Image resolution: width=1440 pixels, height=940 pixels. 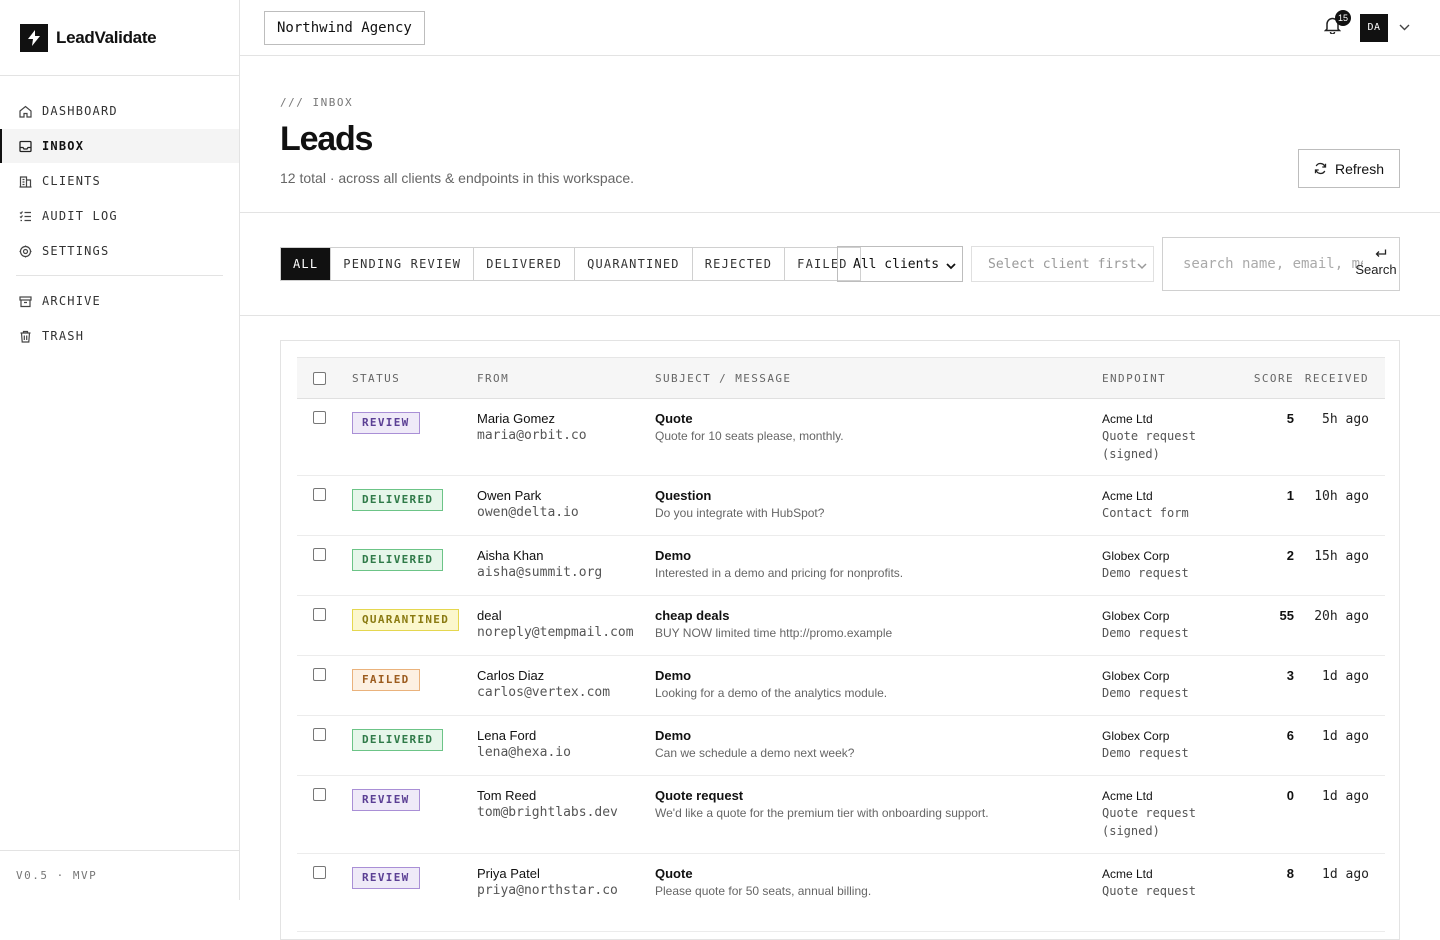 What do you see at coordinates (896, 264) in the screenshot?
I see `client-select-value: All clients` at bounding box center [896, 264].